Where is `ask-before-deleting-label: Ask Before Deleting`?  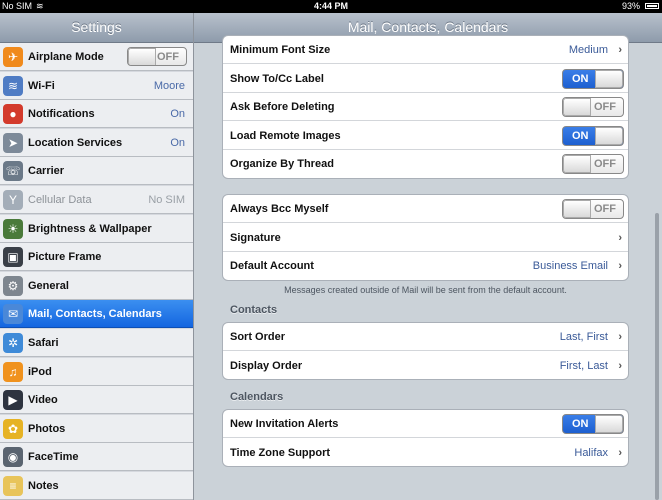 ask-before-deleting-label: Ask Before Deleting is located at coordinates (282, 107).